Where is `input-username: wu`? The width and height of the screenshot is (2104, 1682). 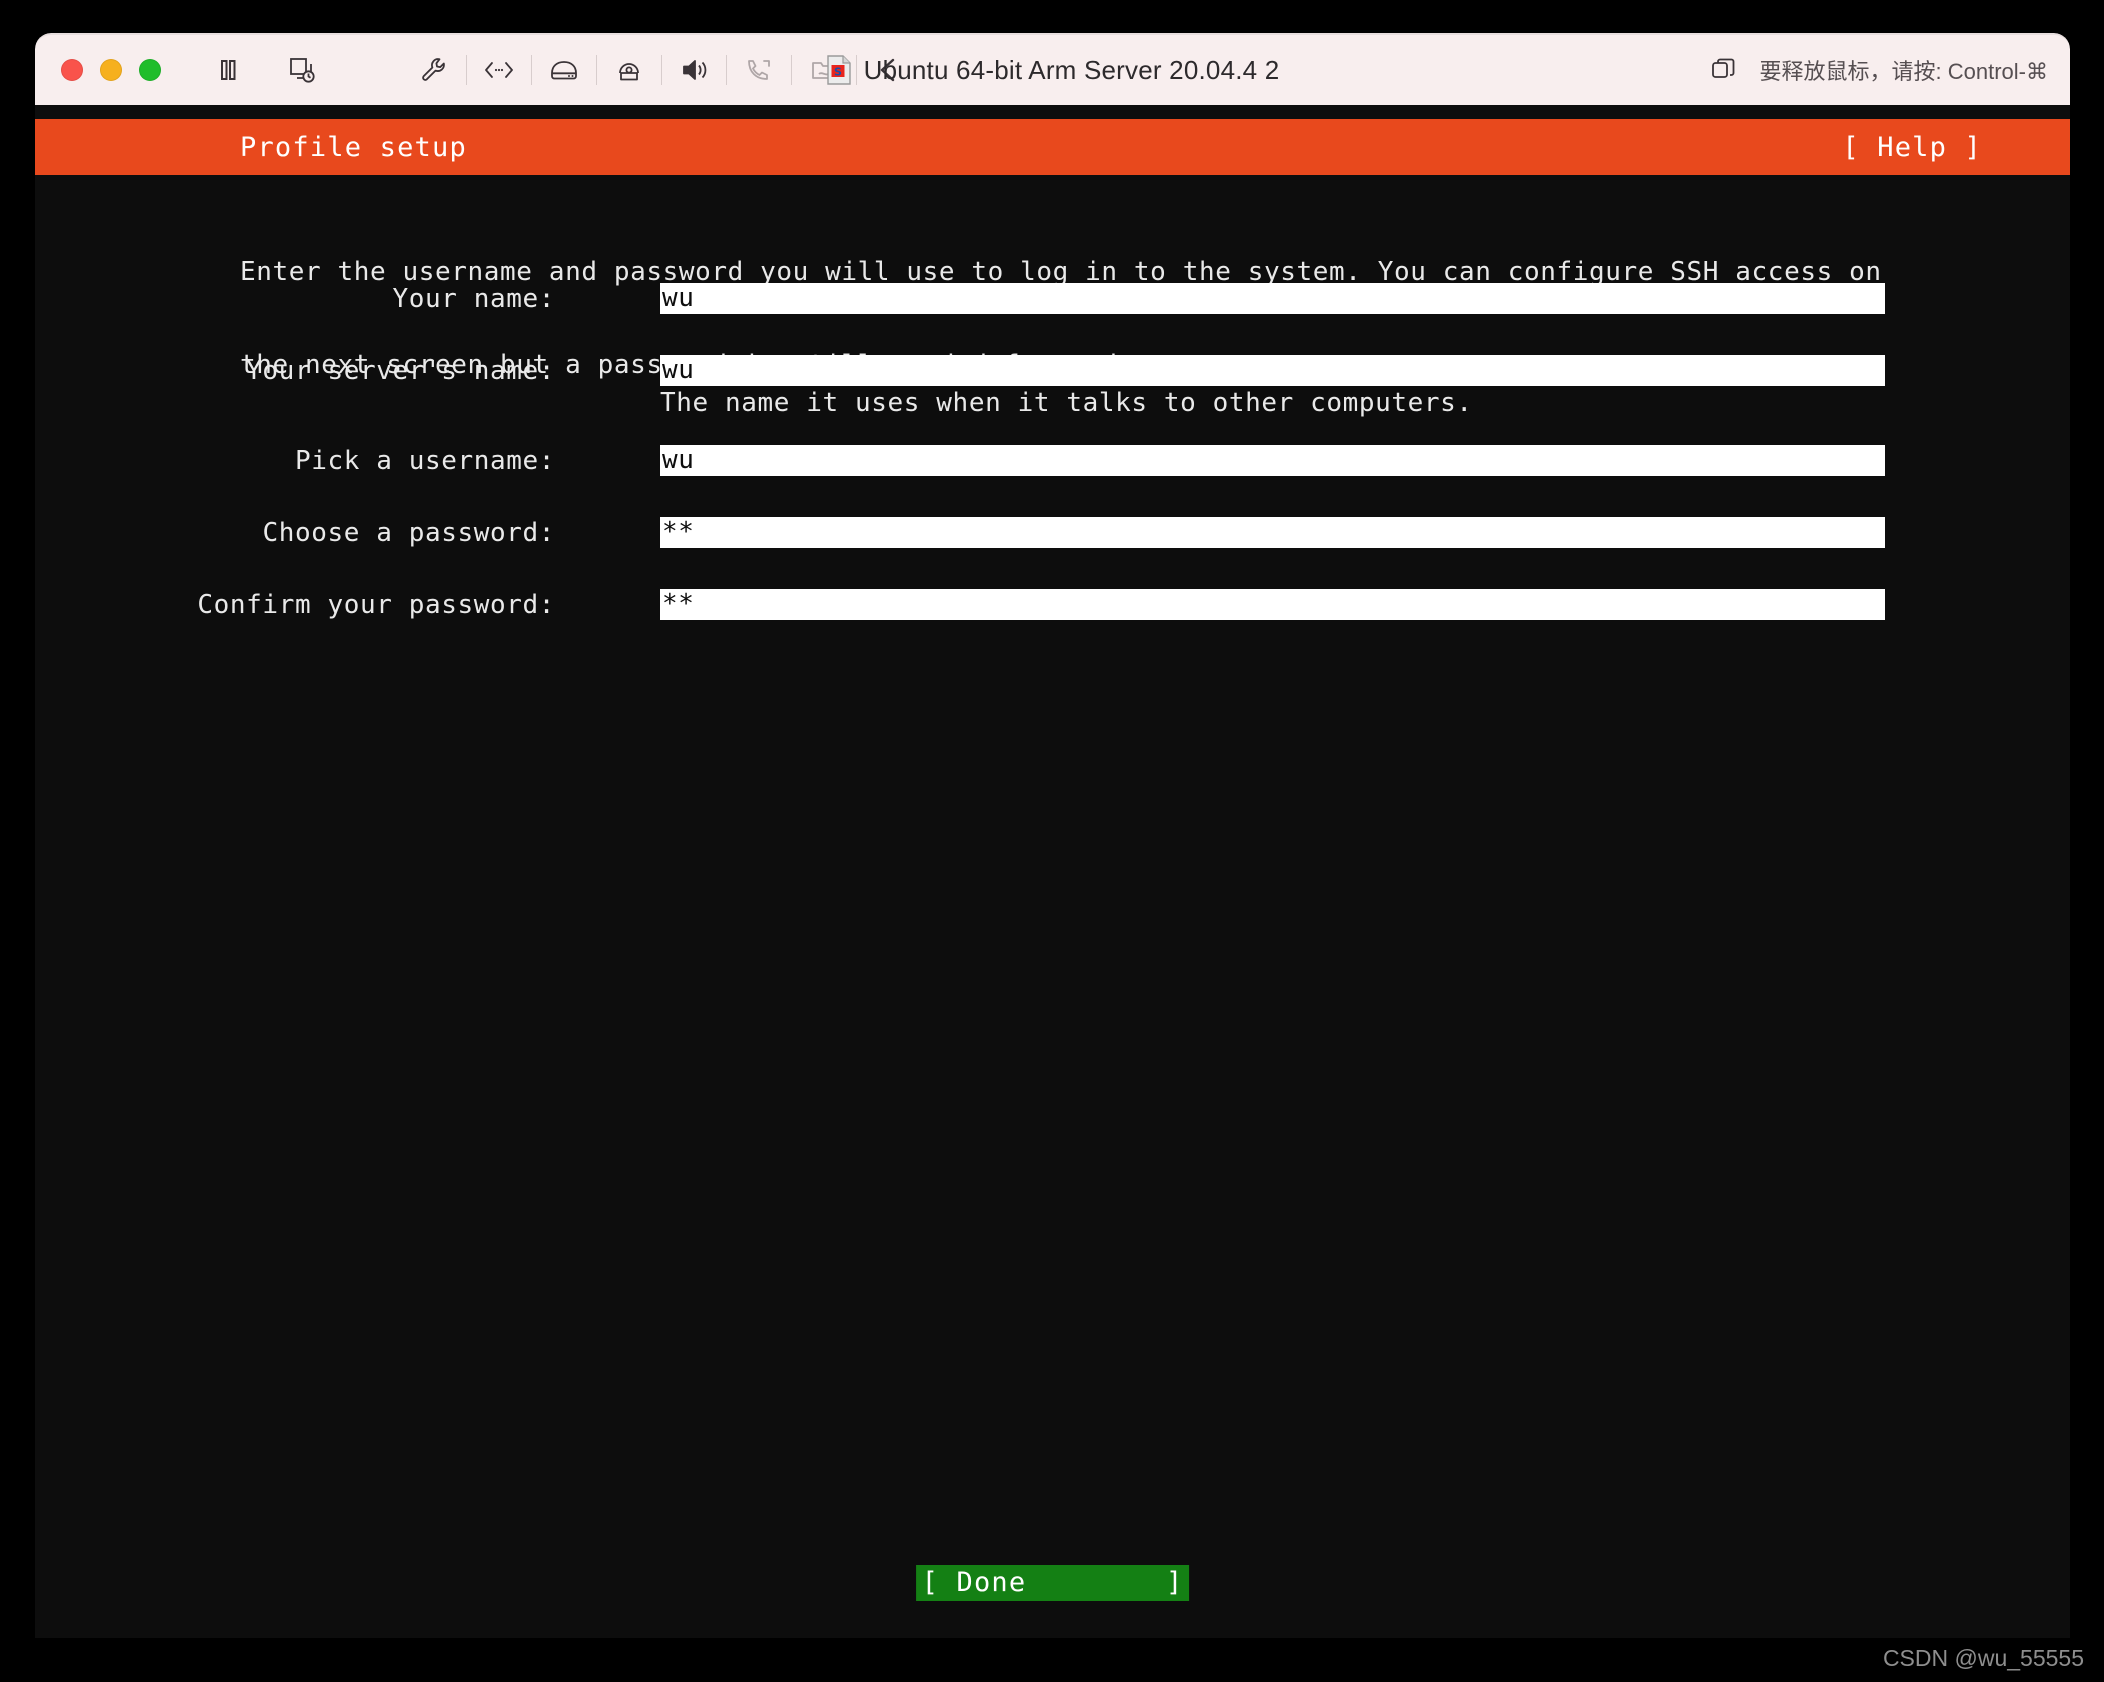
input-username: wu is located at coordinates (1272, 460).